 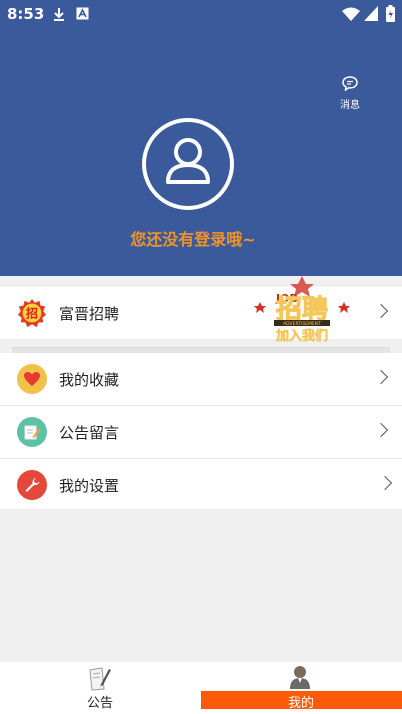 What do you see at coordinates (59, 14) in the screenshot?
I see `download-icon` at bounding box center [59, 14].